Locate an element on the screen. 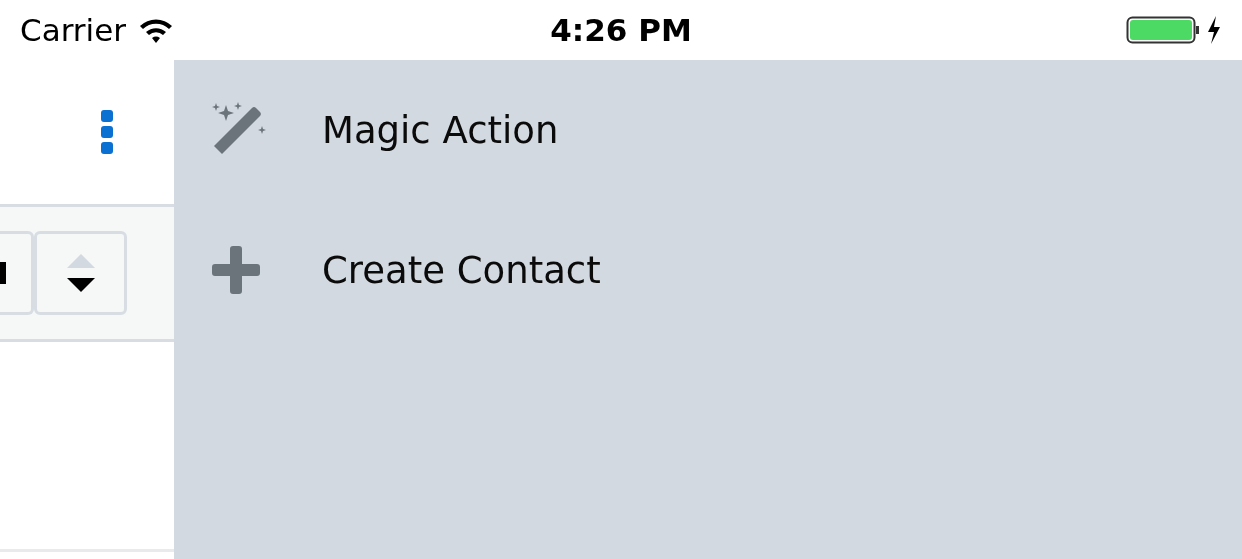  sort-button is located at coordinates (80, 273).